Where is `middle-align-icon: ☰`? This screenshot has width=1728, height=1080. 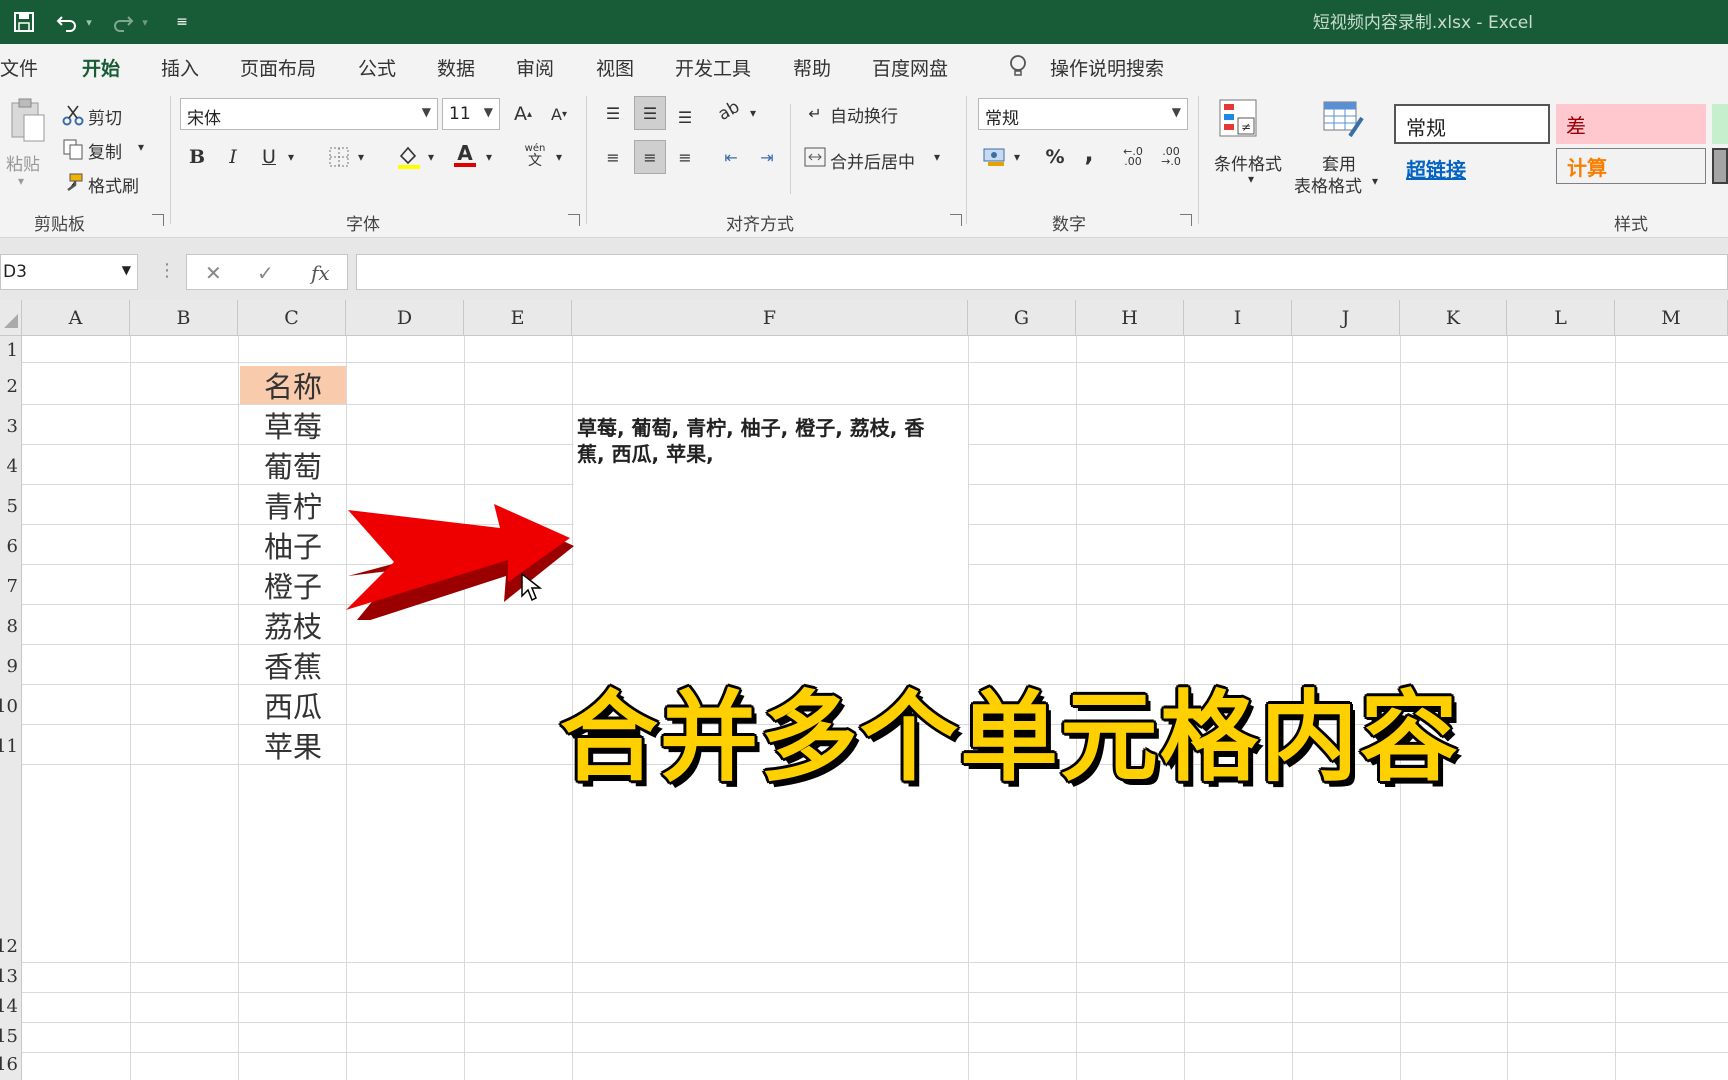 middle-align-icon: ☰ is located at coordinates (650, 113).